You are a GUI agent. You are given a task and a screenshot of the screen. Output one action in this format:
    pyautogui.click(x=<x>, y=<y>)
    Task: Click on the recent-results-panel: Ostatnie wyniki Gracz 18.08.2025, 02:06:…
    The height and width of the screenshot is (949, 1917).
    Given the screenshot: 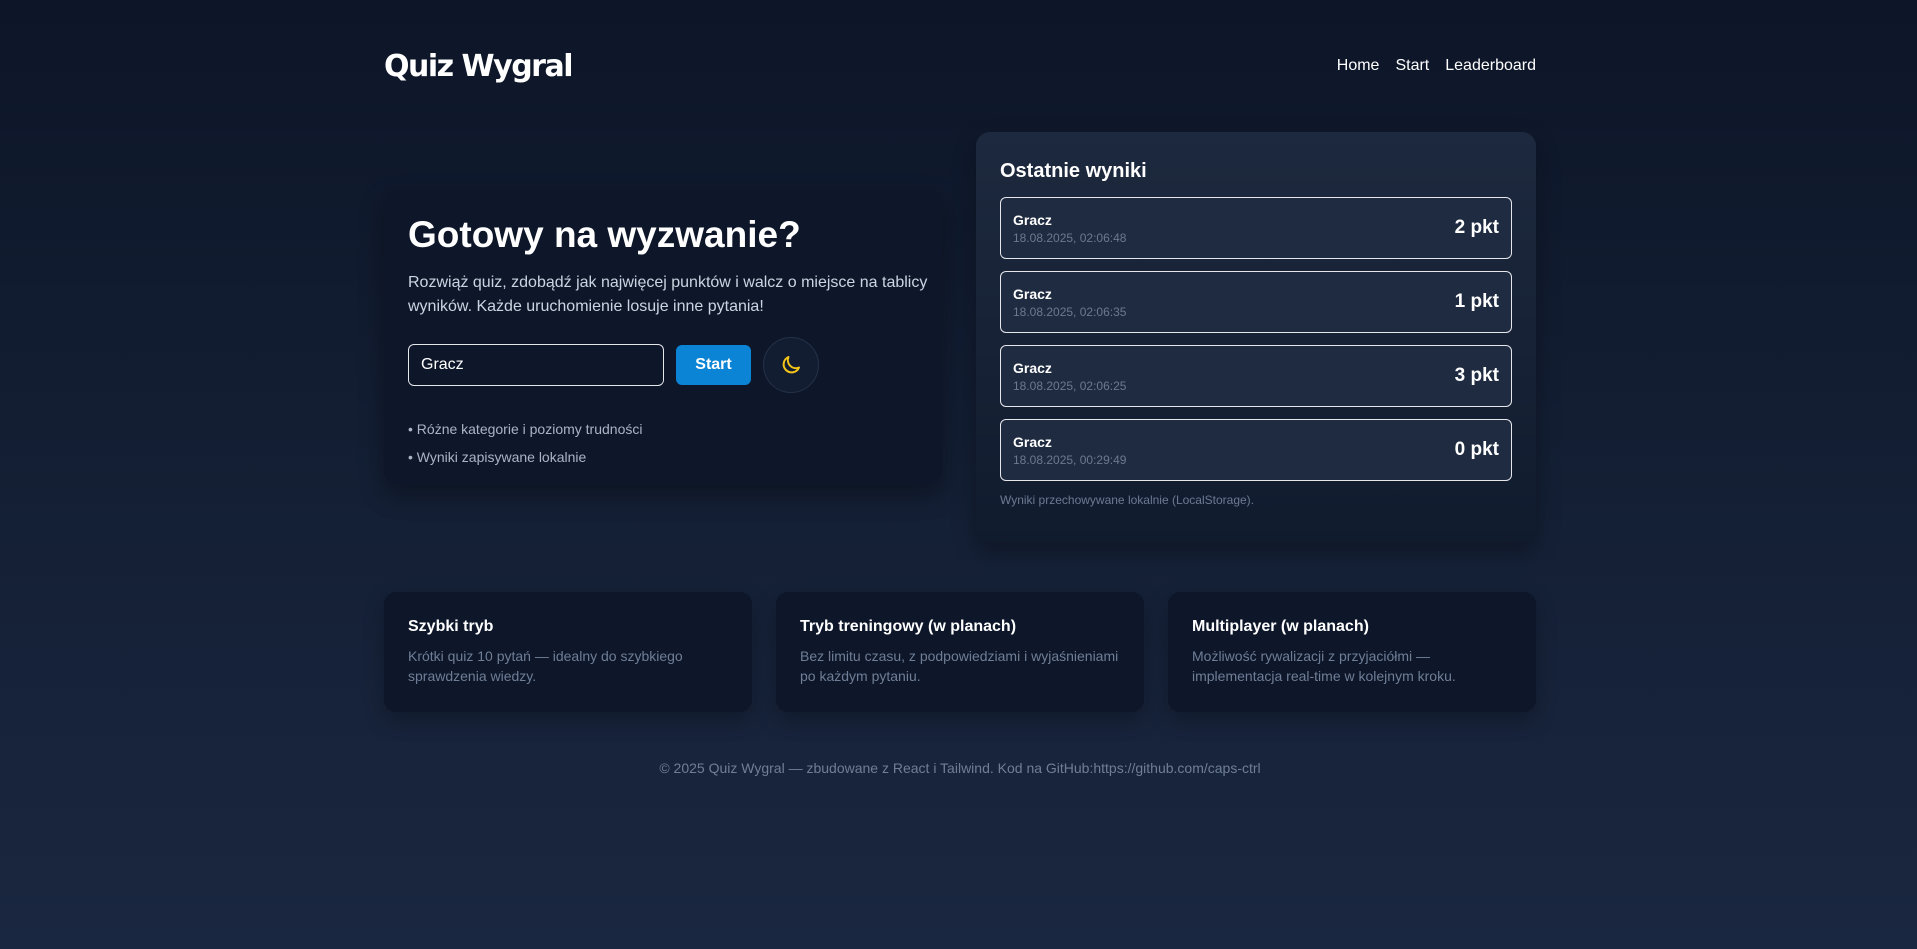 What is the action you would take?
    pyautogui.click(x=1256, y=337)
    